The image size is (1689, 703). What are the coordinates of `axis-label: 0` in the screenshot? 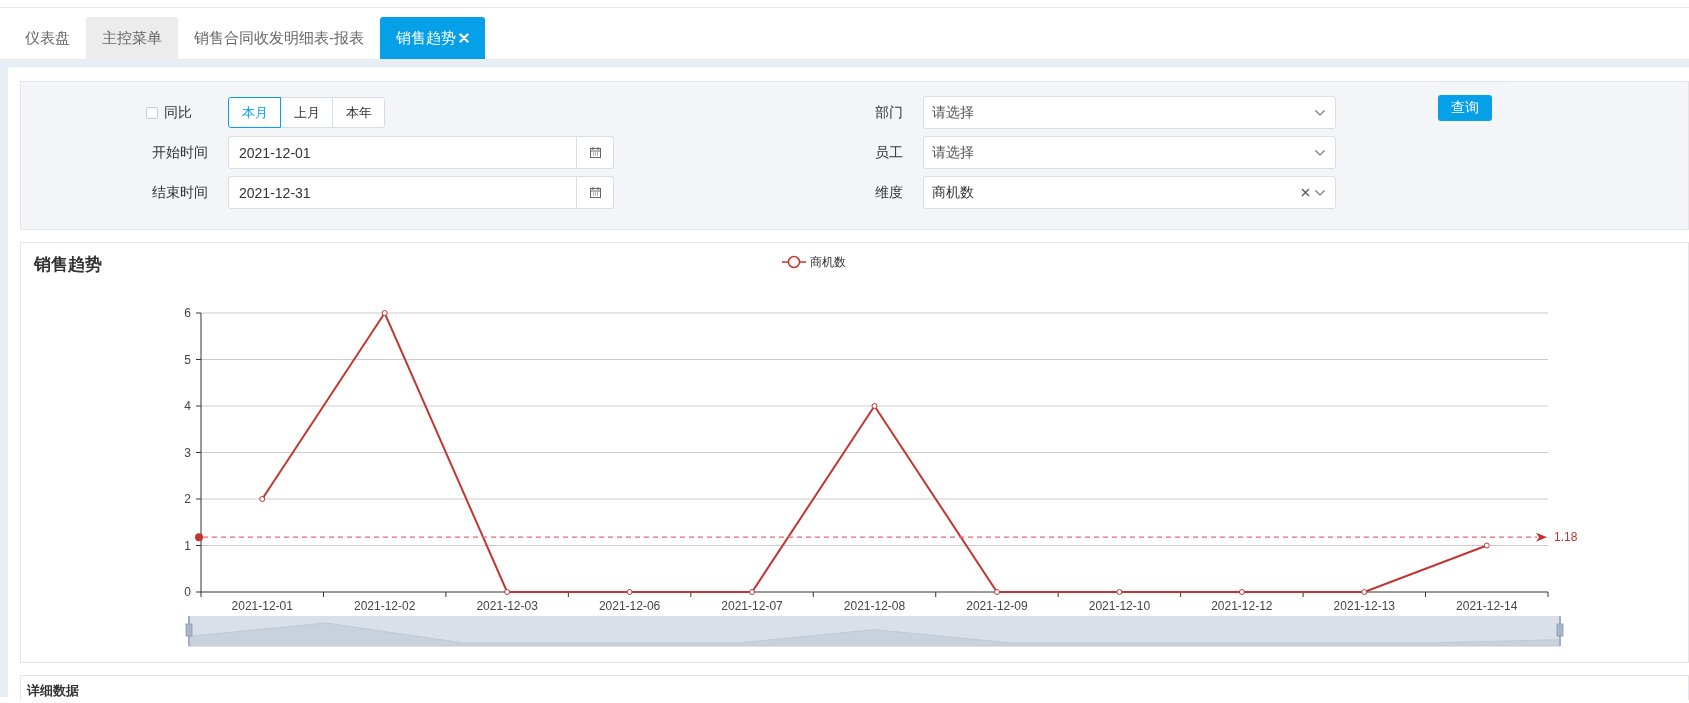 It's located at (187, 592).